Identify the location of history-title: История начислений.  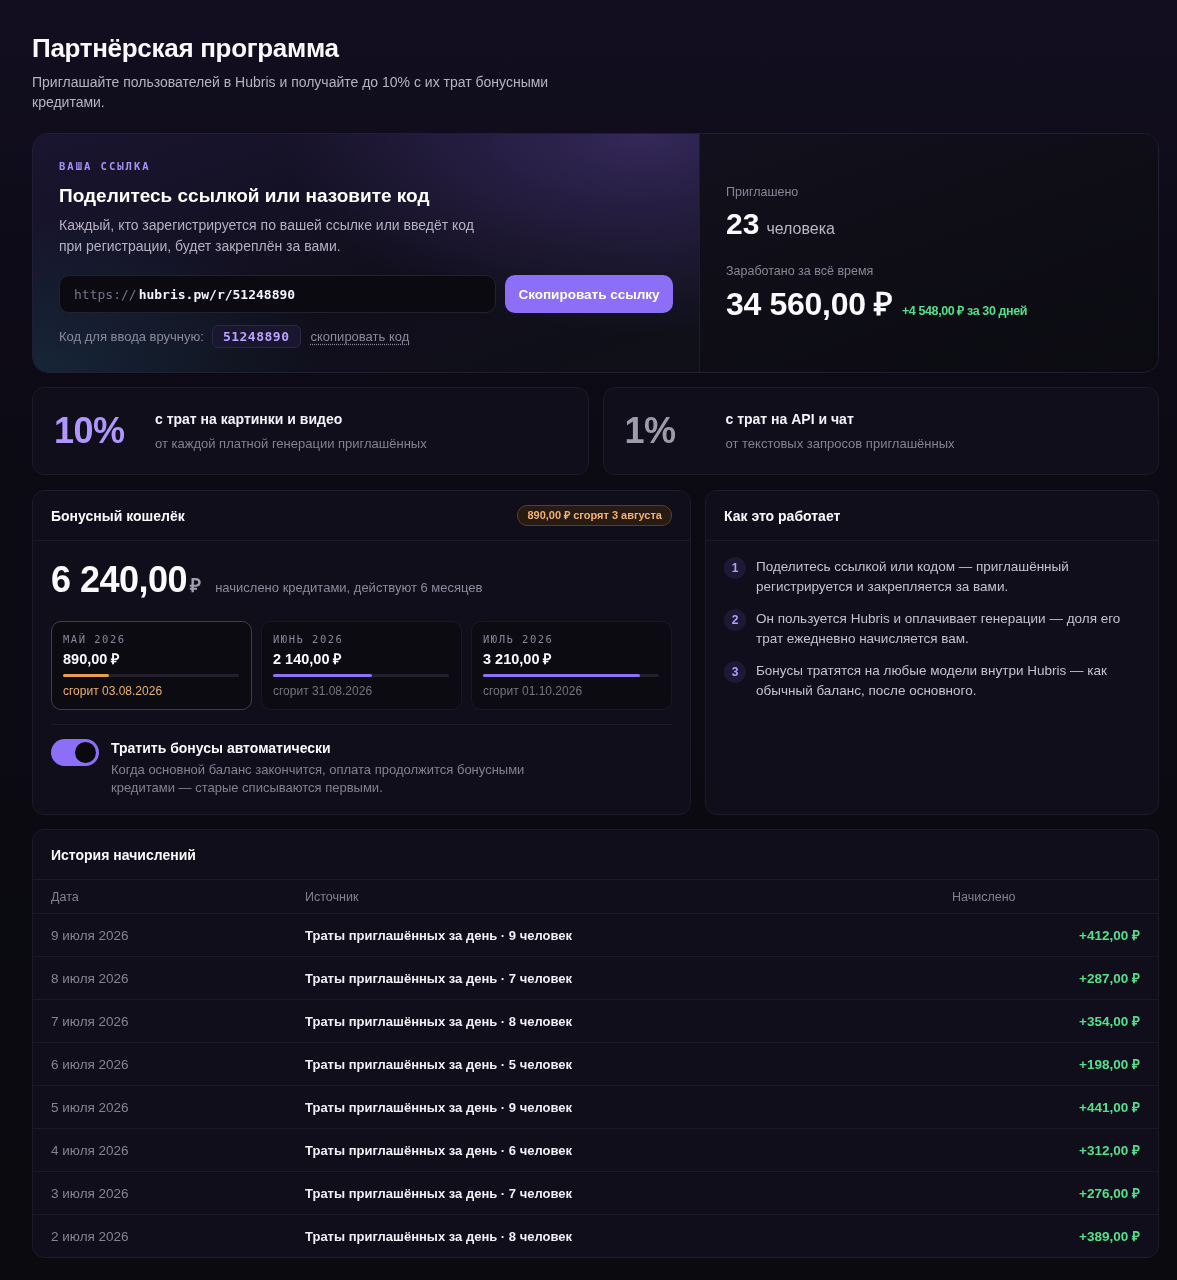
(123, 854).